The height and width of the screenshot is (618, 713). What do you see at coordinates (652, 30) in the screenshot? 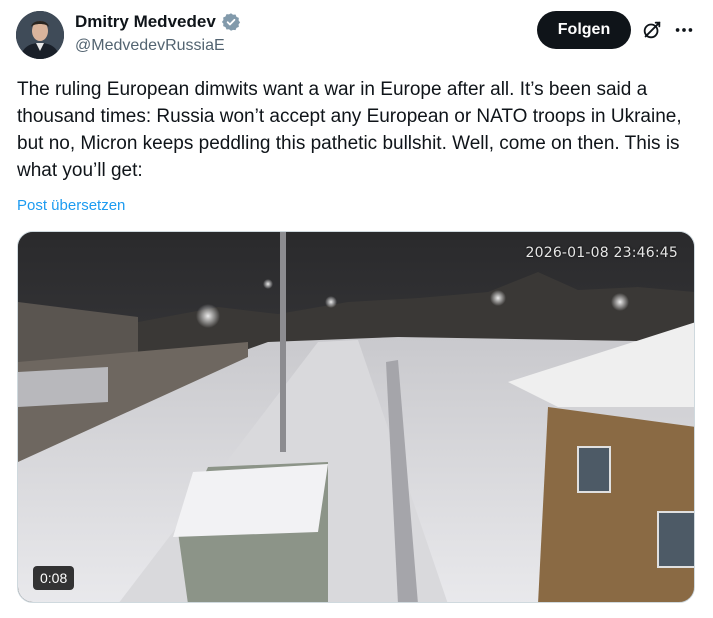
I see `grok-icon` at bounding box center [652, 30].